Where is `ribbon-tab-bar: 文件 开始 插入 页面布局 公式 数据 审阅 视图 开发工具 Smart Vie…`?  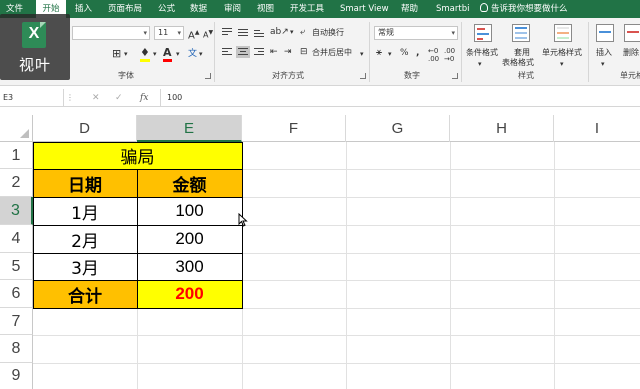
ribbon-tab-bar: 文件 开始 插入 页面布局 公式 数据 审阅 视图 开发工具 Smart Vie… is located at coordinates (320, 9).